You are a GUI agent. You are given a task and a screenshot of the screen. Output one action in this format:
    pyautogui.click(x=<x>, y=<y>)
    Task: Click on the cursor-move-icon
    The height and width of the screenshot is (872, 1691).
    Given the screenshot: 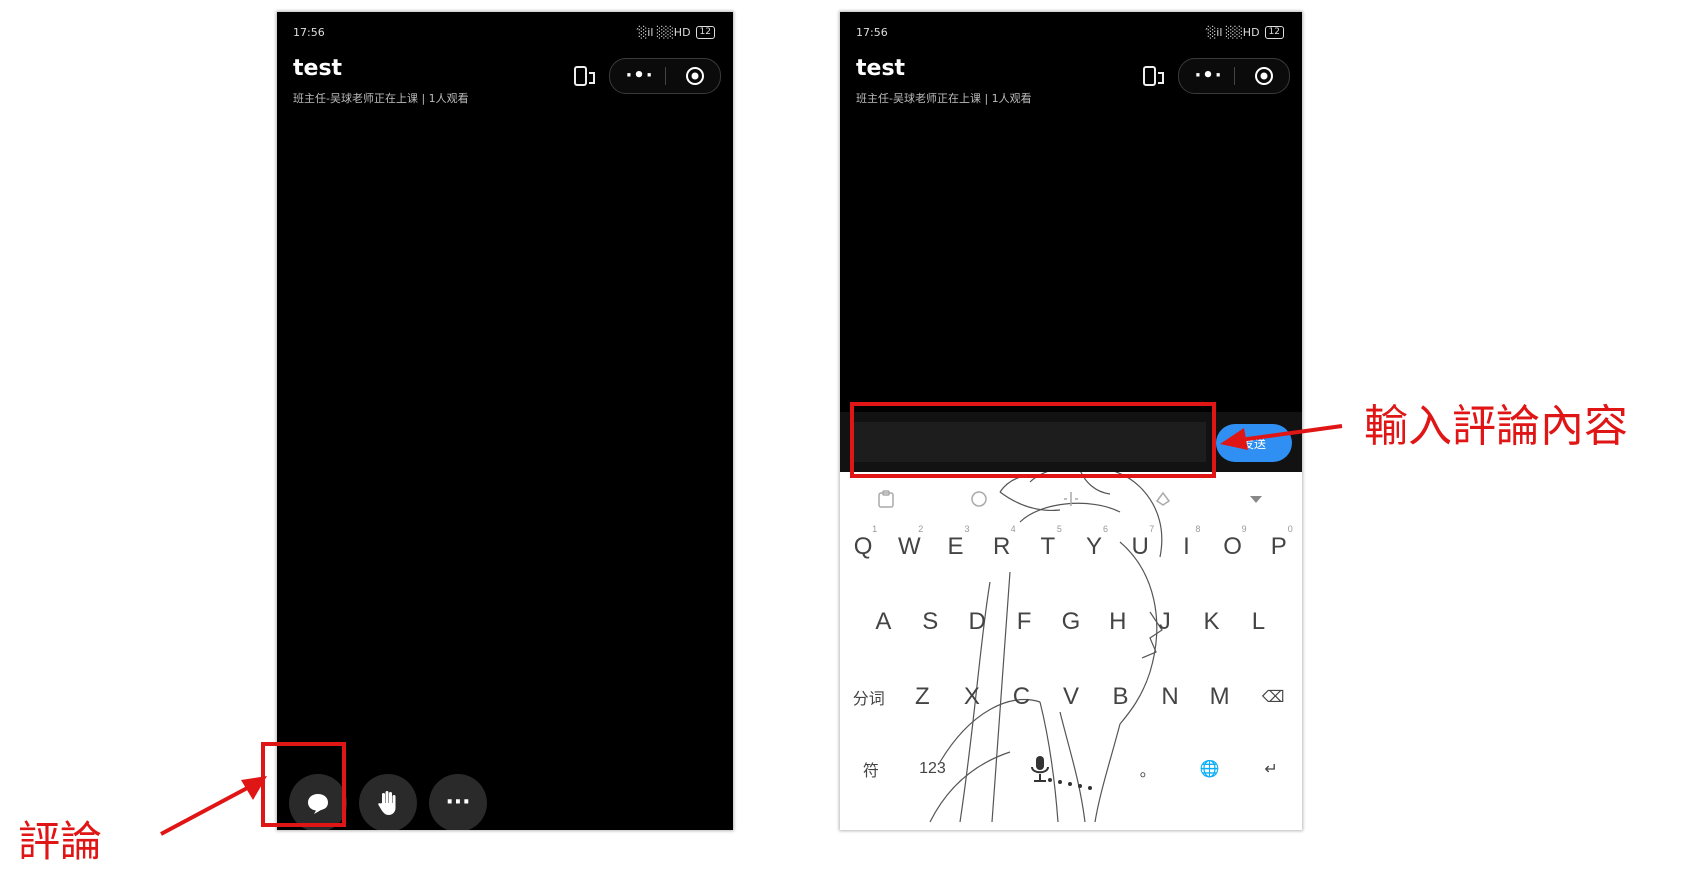 What is the action you would take?
    pyautogui.click(x=1071, y=499)
    